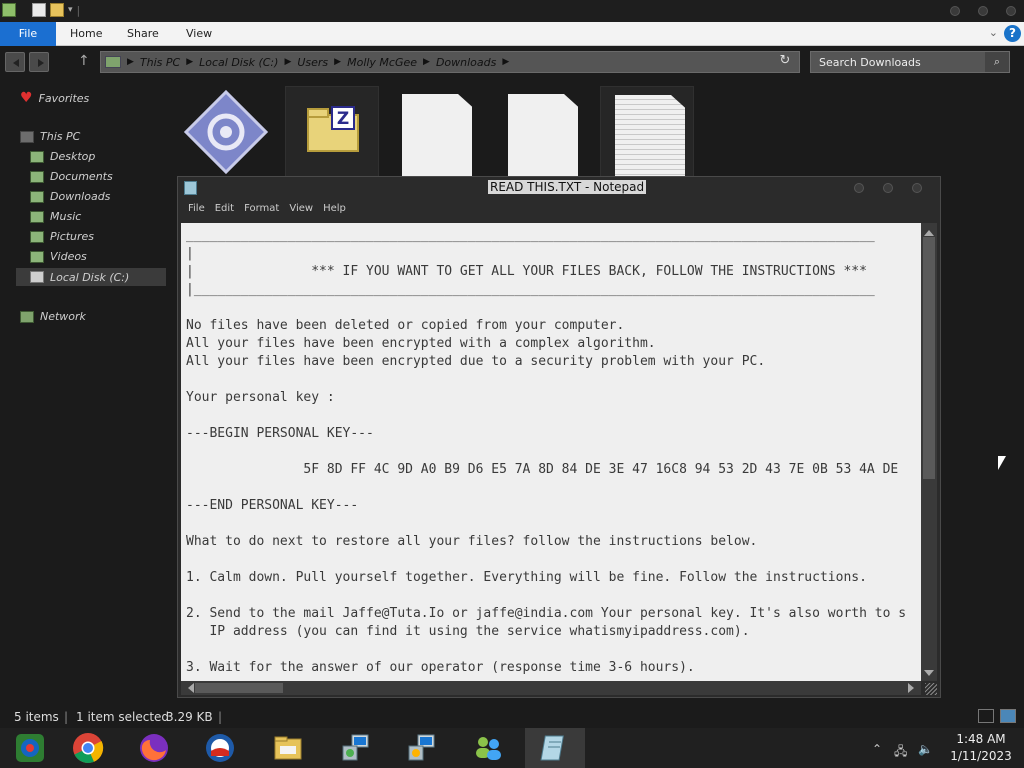 Image resolution: width=1024 pixels, height=768 pixels. What do you see at coordinates (70, 196) in the screenshot?
I see `sidebar-item-downloads: Downloads` at bounding box center [70, 196].